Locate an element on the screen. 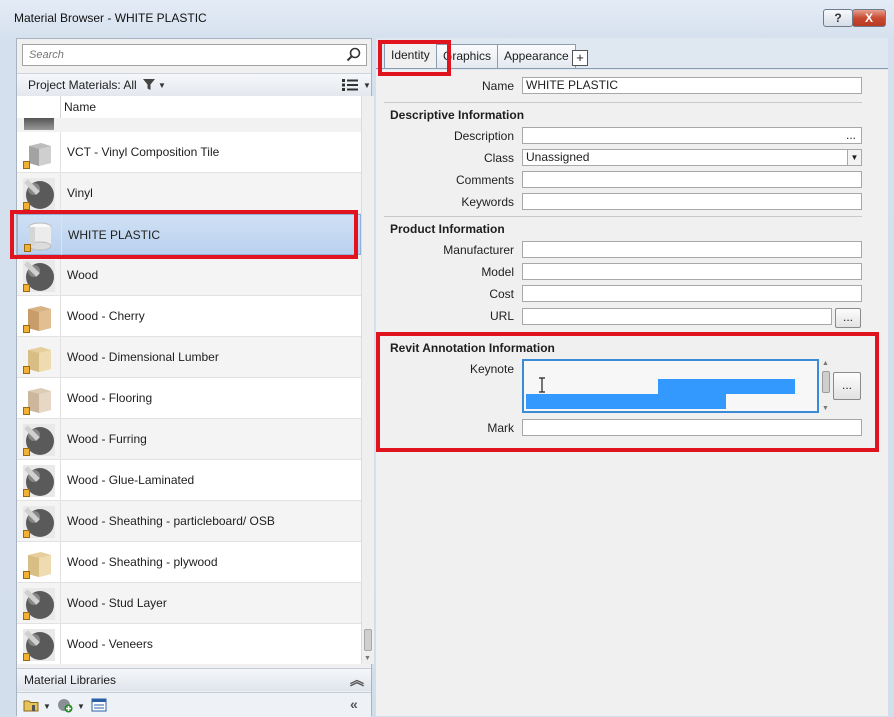  manufacturer-label: Manufacturer is located at coordinates (478, 250).